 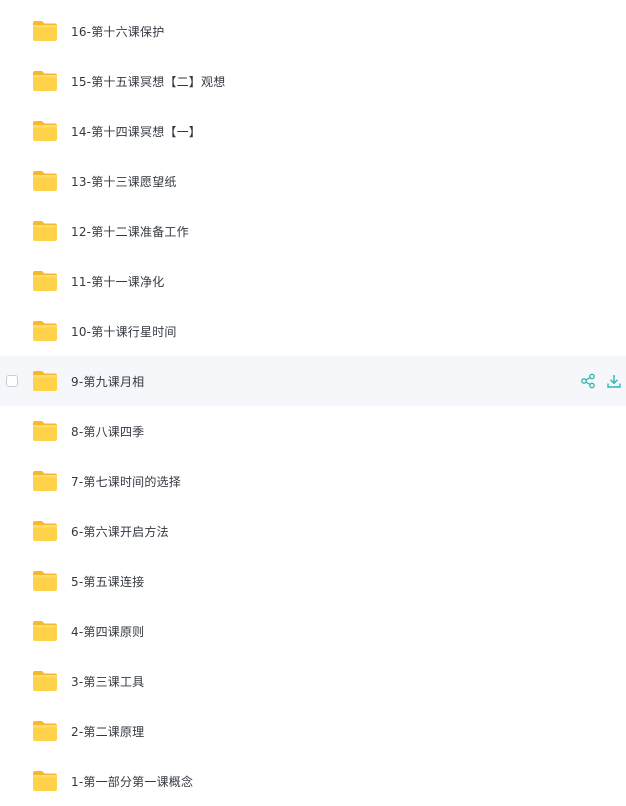 I want to click on file-row-9: 8-第八课四季, so click(x=313, y=431).